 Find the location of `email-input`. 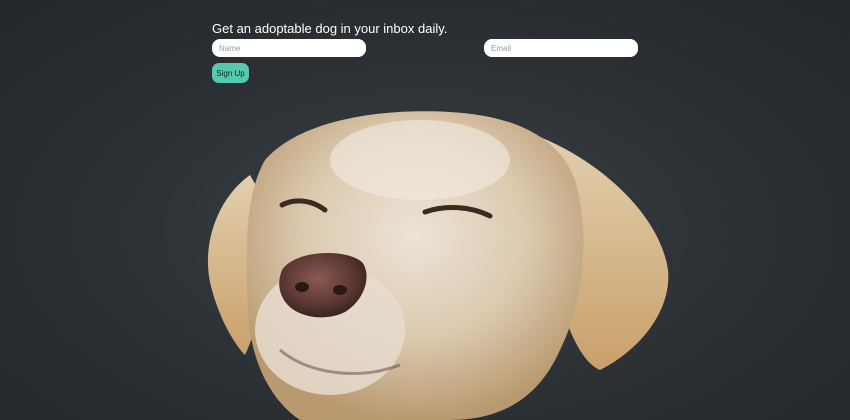

email-input is located at coordinates (561, 48).